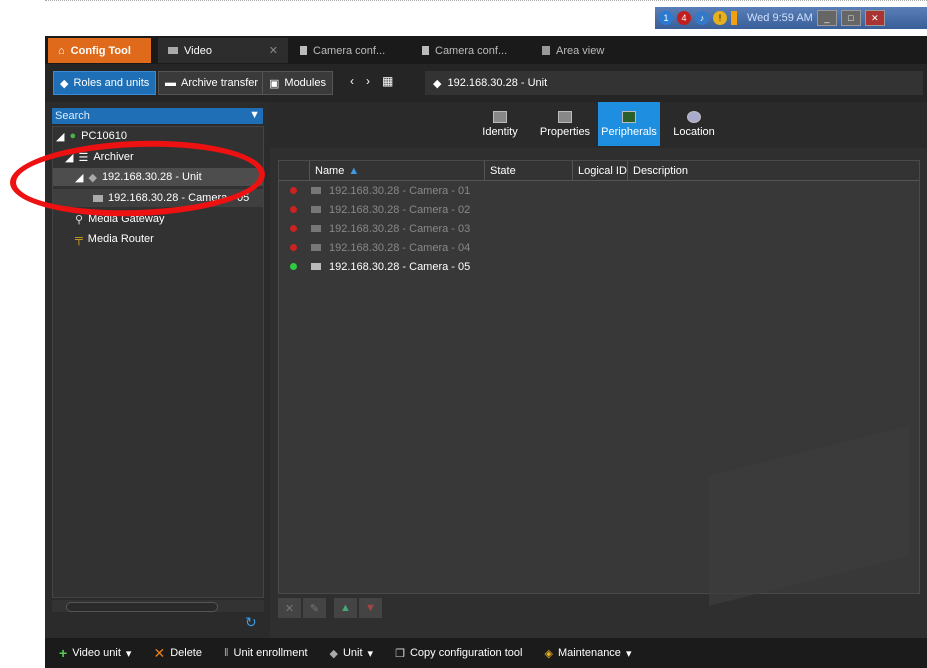 This screenshot has height=668, width=927. I want to click on tab-label: Location, so click(694, 131).